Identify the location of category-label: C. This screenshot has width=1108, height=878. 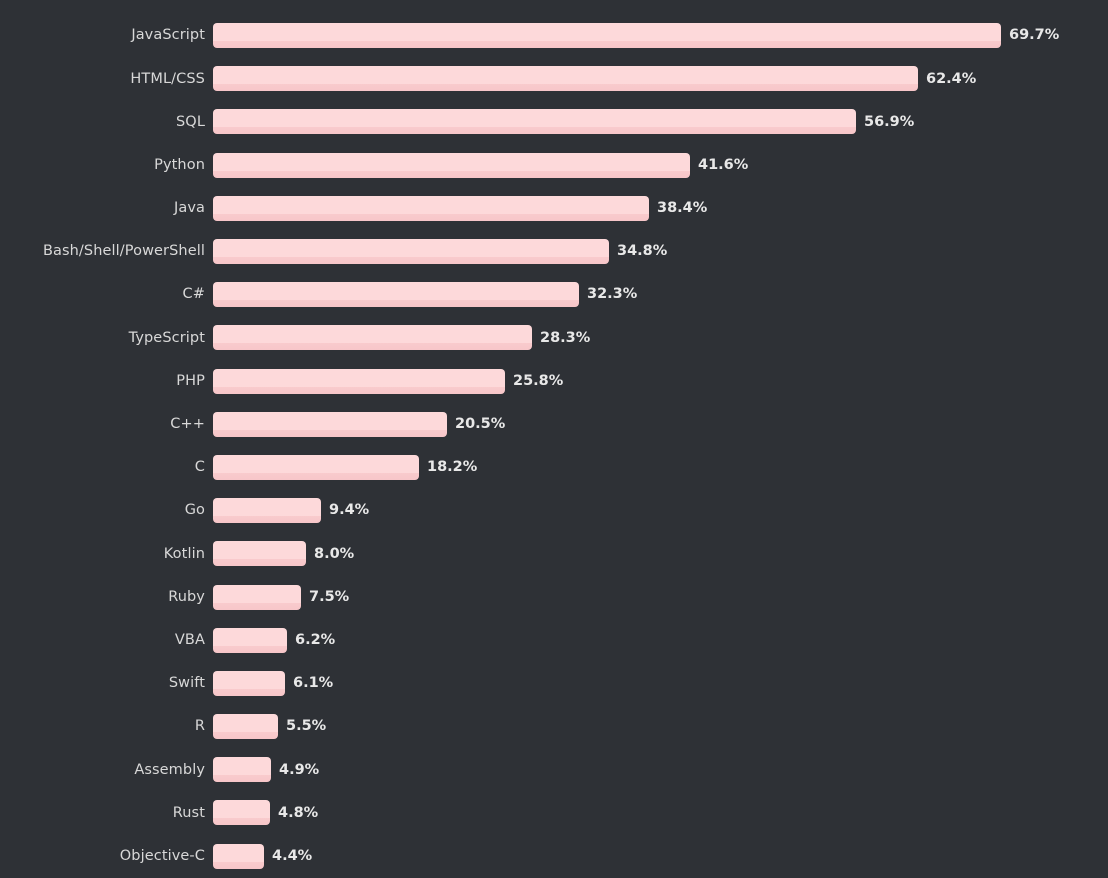
(199, 467).